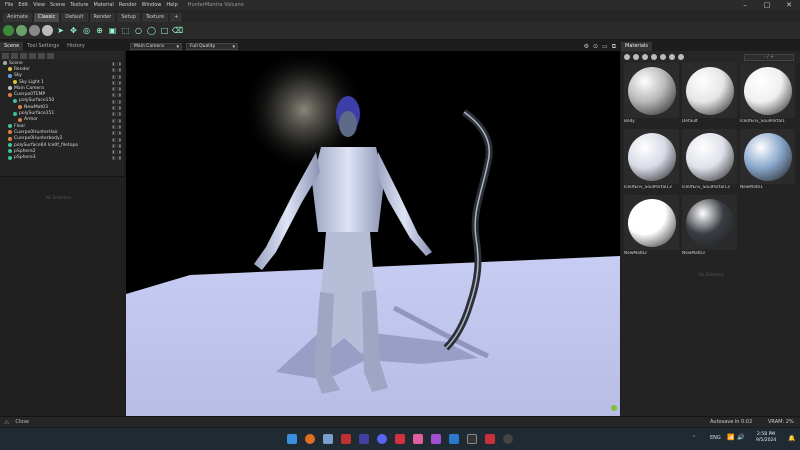 This screenshot has height=450, width=800. I want to click on scale-icon: ▣, so click(112, 30).